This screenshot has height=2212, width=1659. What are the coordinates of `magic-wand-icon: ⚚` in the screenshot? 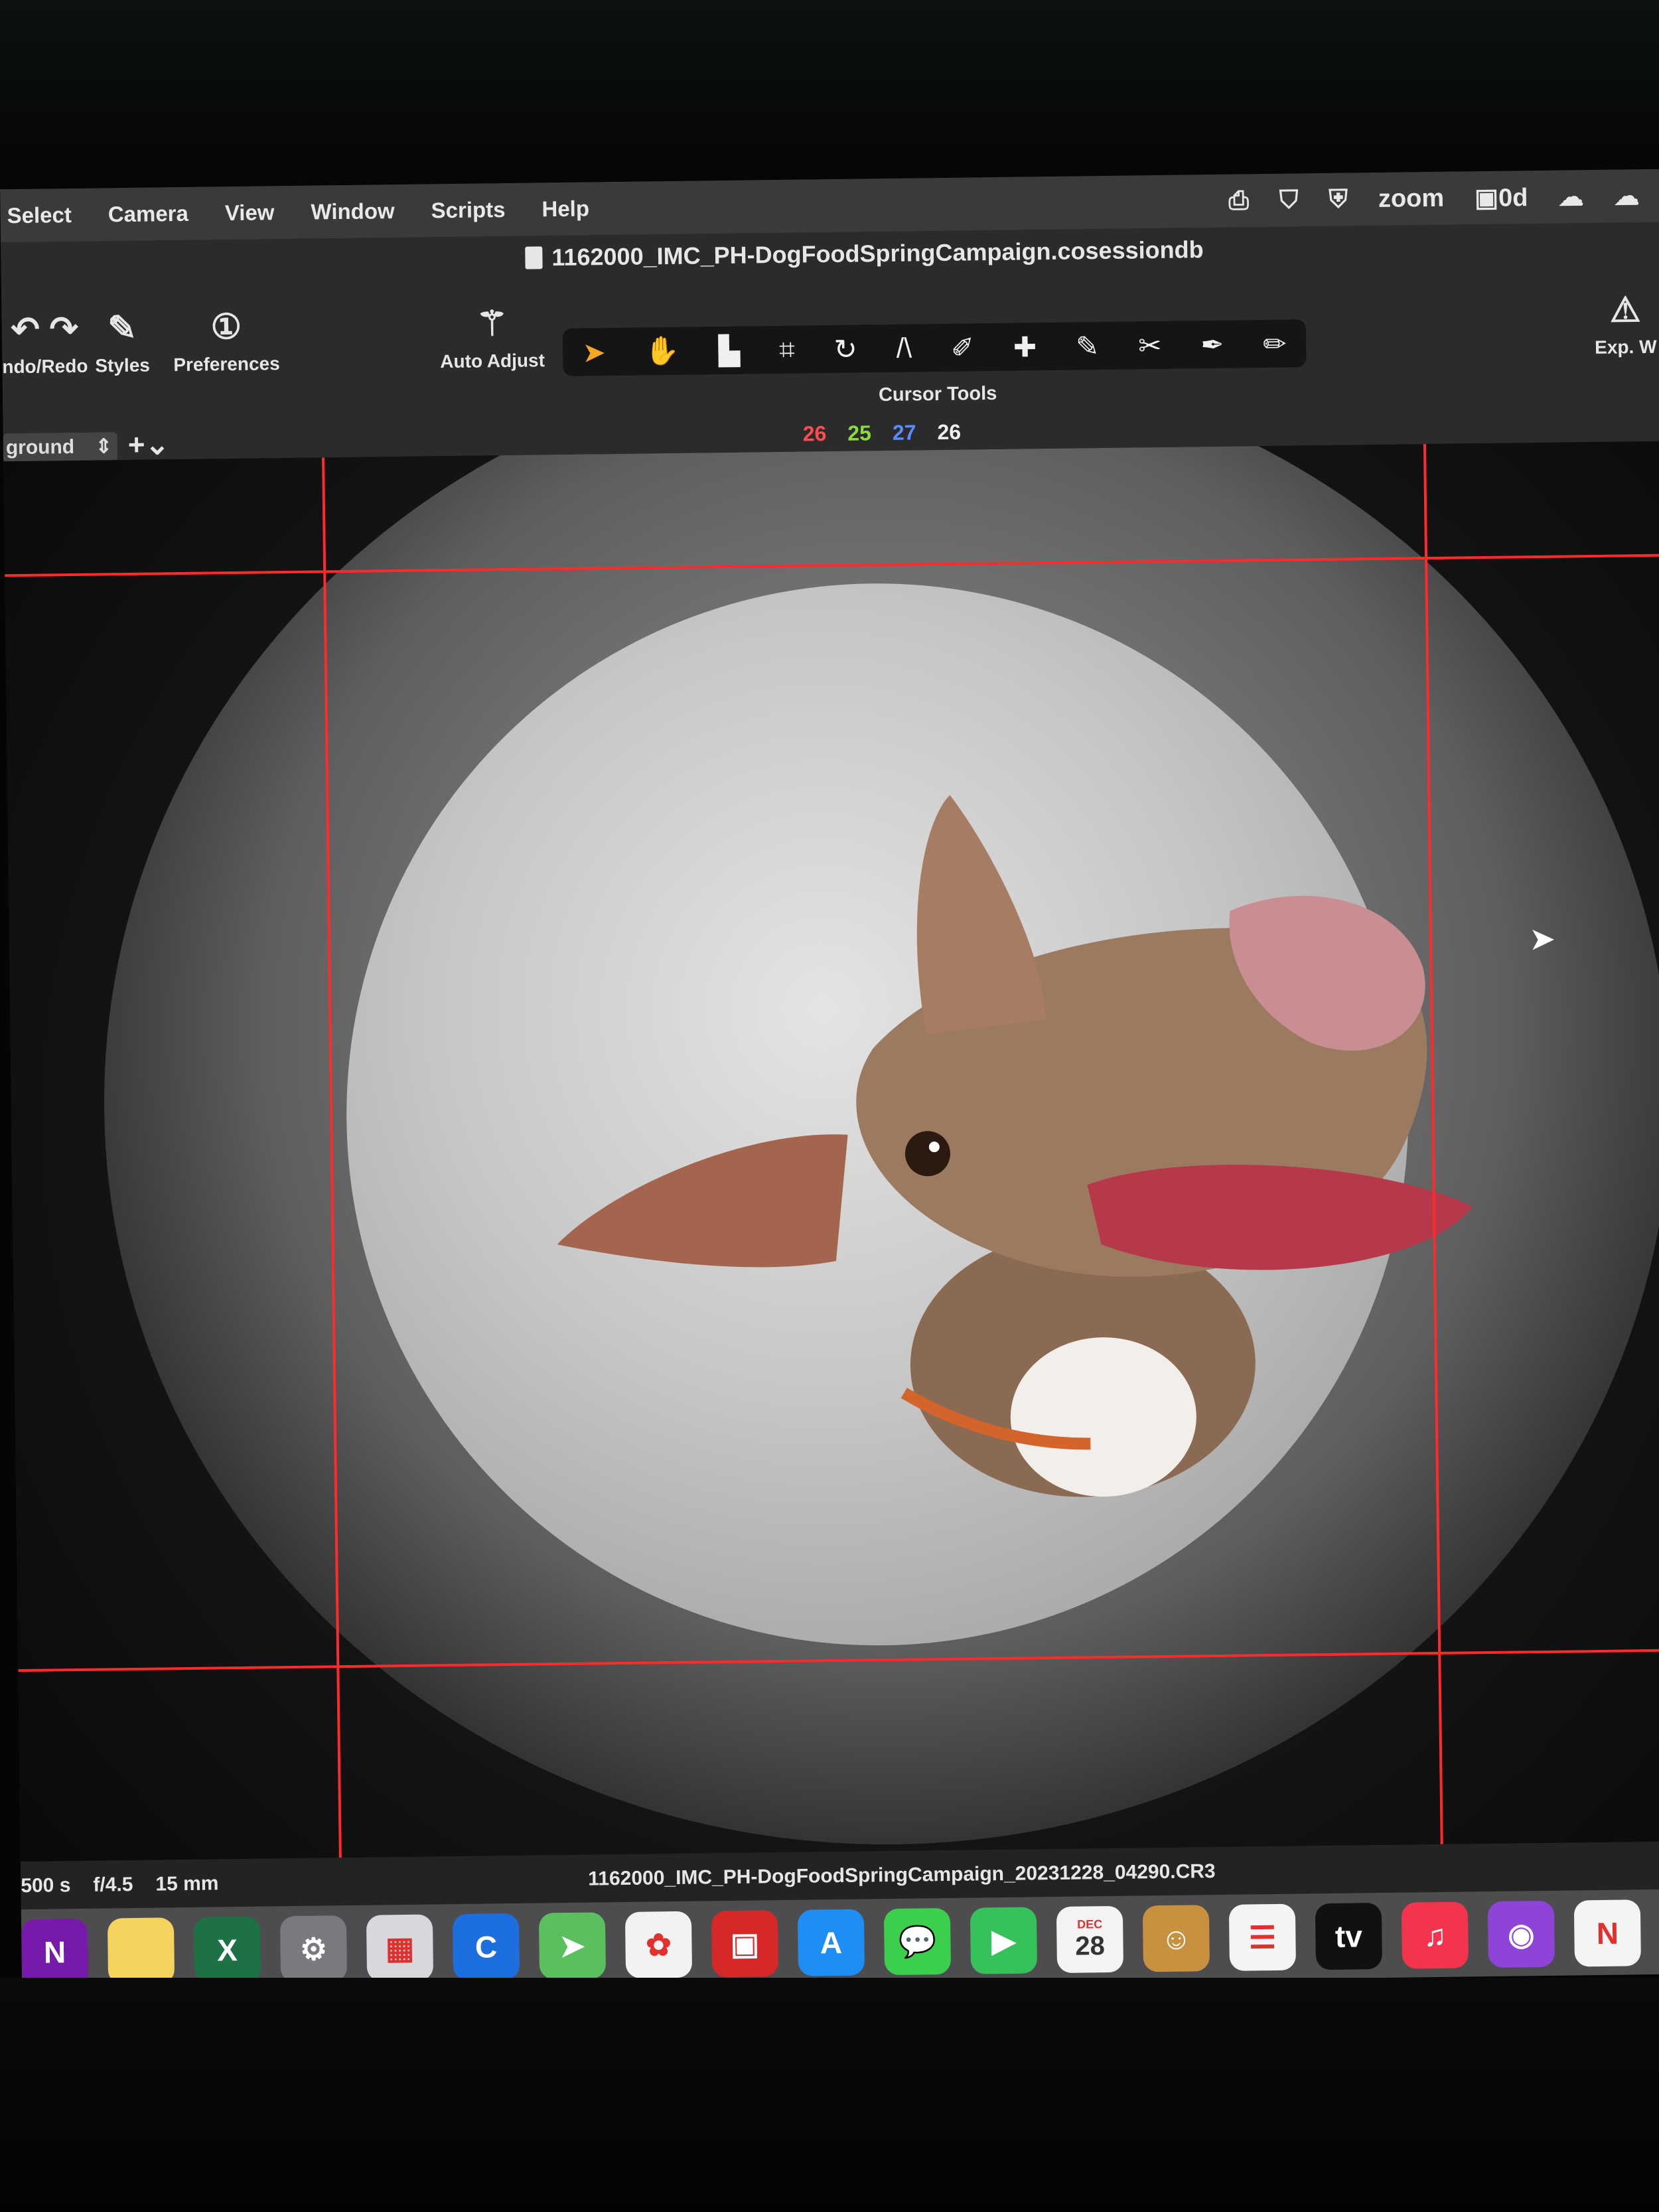 It's located at (492, 324).